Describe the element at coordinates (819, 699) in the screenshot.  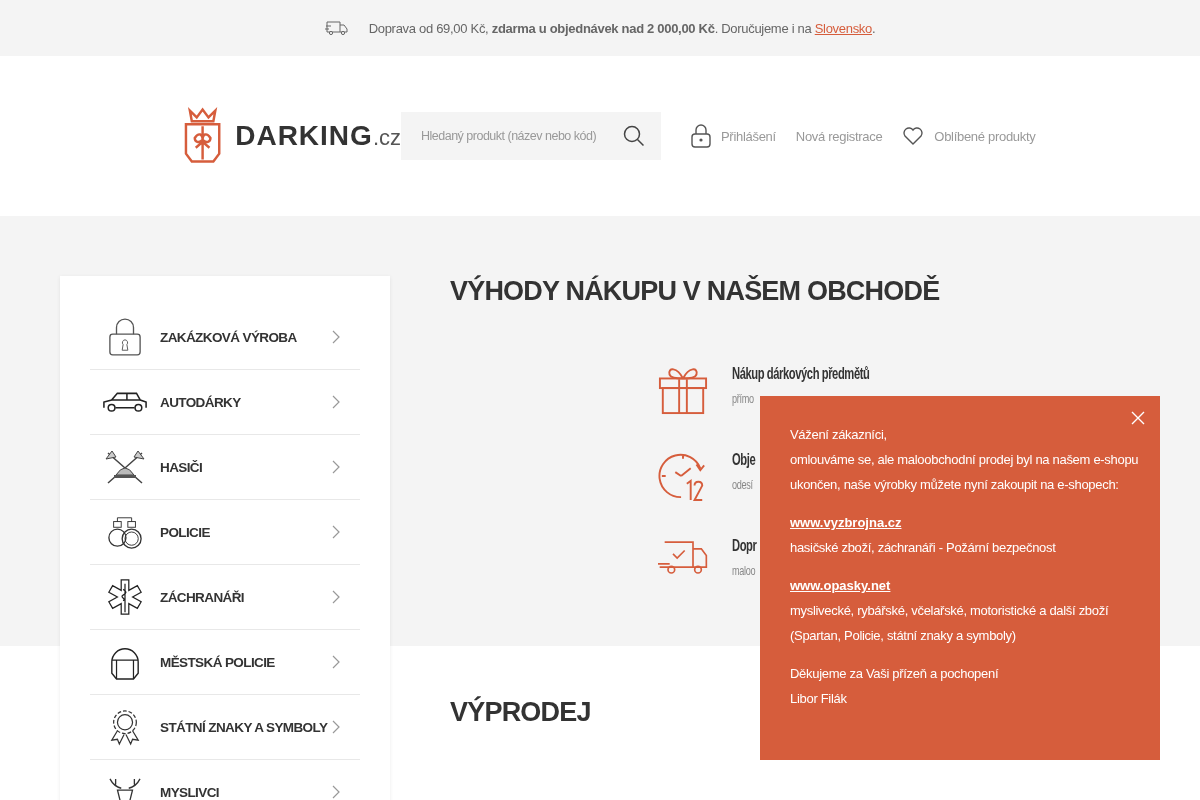
I see `popup-text: Libor Filák` at that location.